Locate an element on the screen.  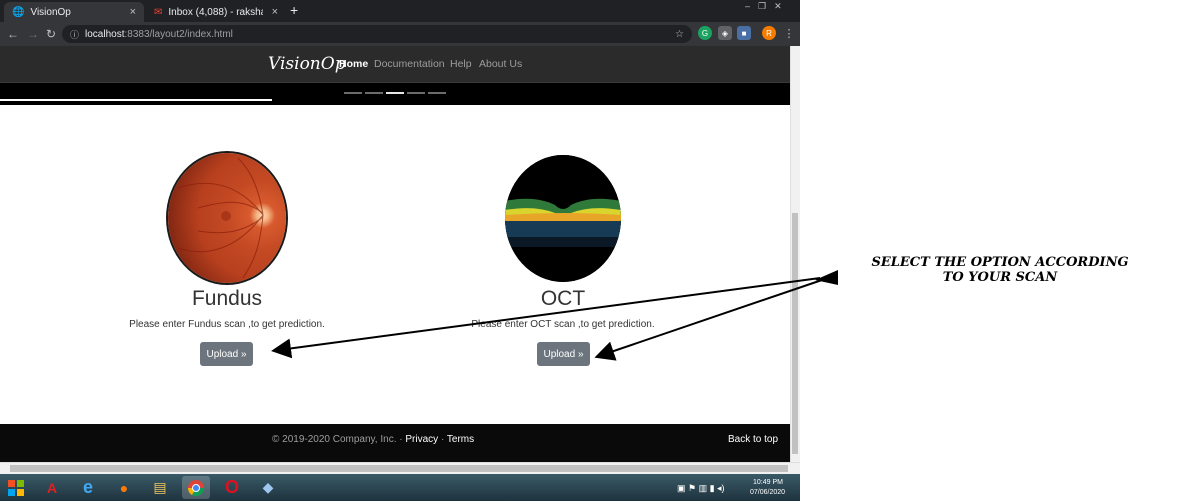
annotation-arrows is located at coordinates (554, 315).